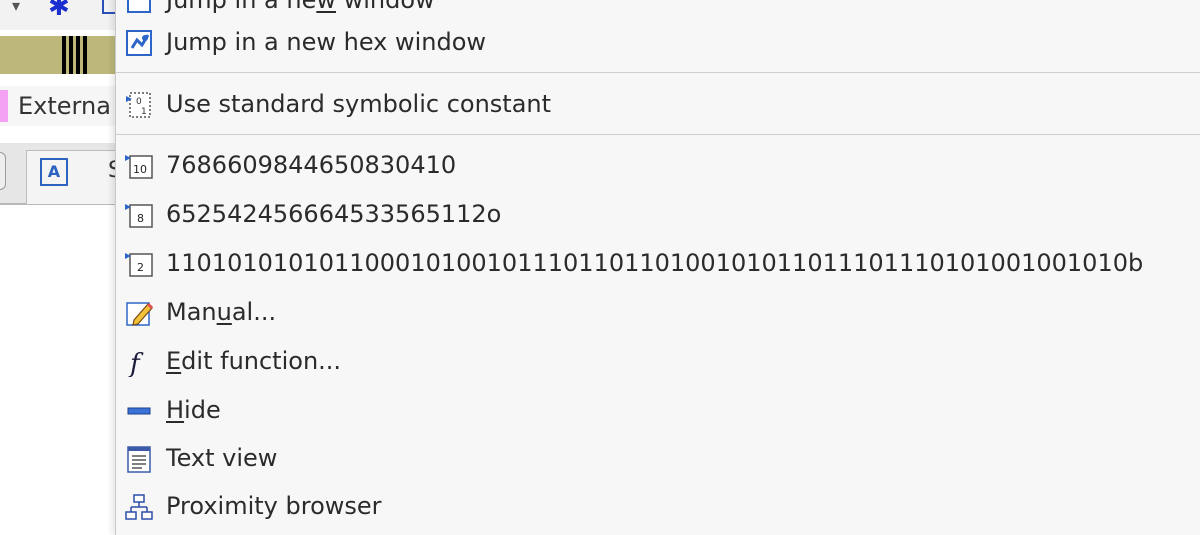 The height and width of the screenshot is (535, 1200). What do you see at coordinates (658, 165) in the screenshot?
I see `menu-item-decimal-value: 10 7686609844650830410` at bounding box center [658, 165].